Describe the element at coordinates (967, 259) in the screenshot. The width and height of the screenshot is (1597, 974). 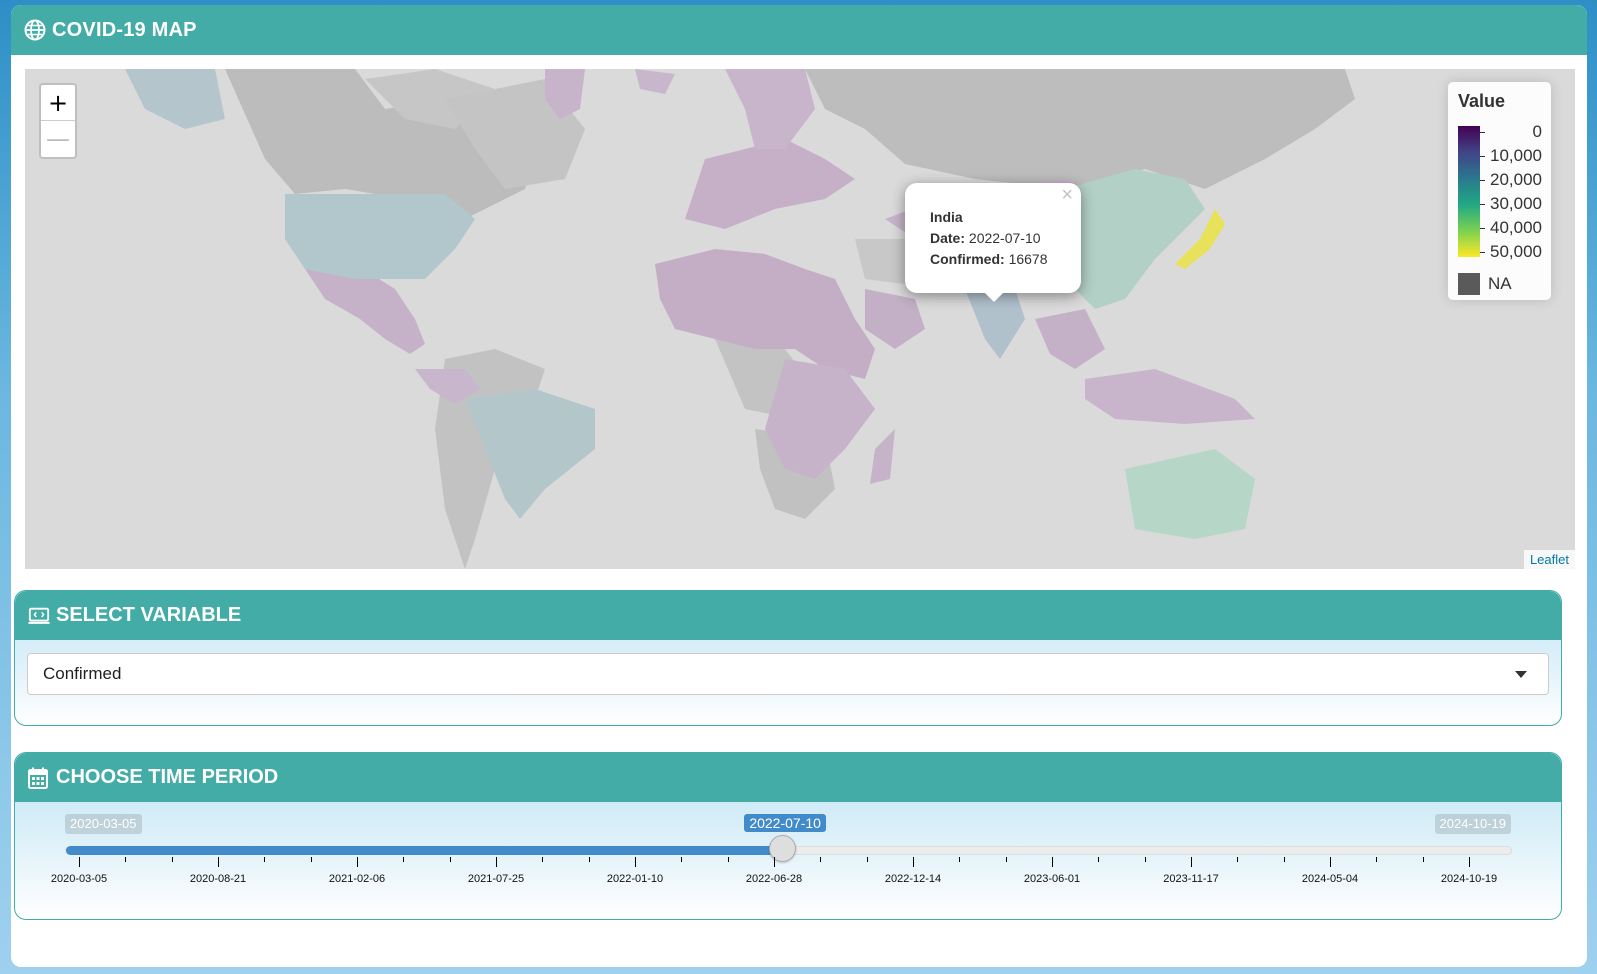
I see `popup-confirmed-label: Confirmed:` at that location.